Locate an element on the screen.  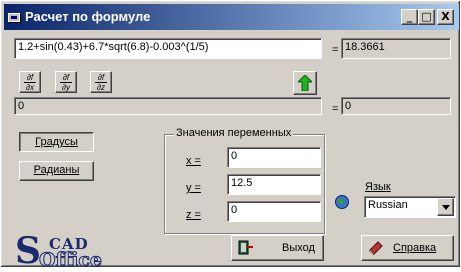
derivative-z-button: ∂f ∂z is located at coordinates (101, 82).